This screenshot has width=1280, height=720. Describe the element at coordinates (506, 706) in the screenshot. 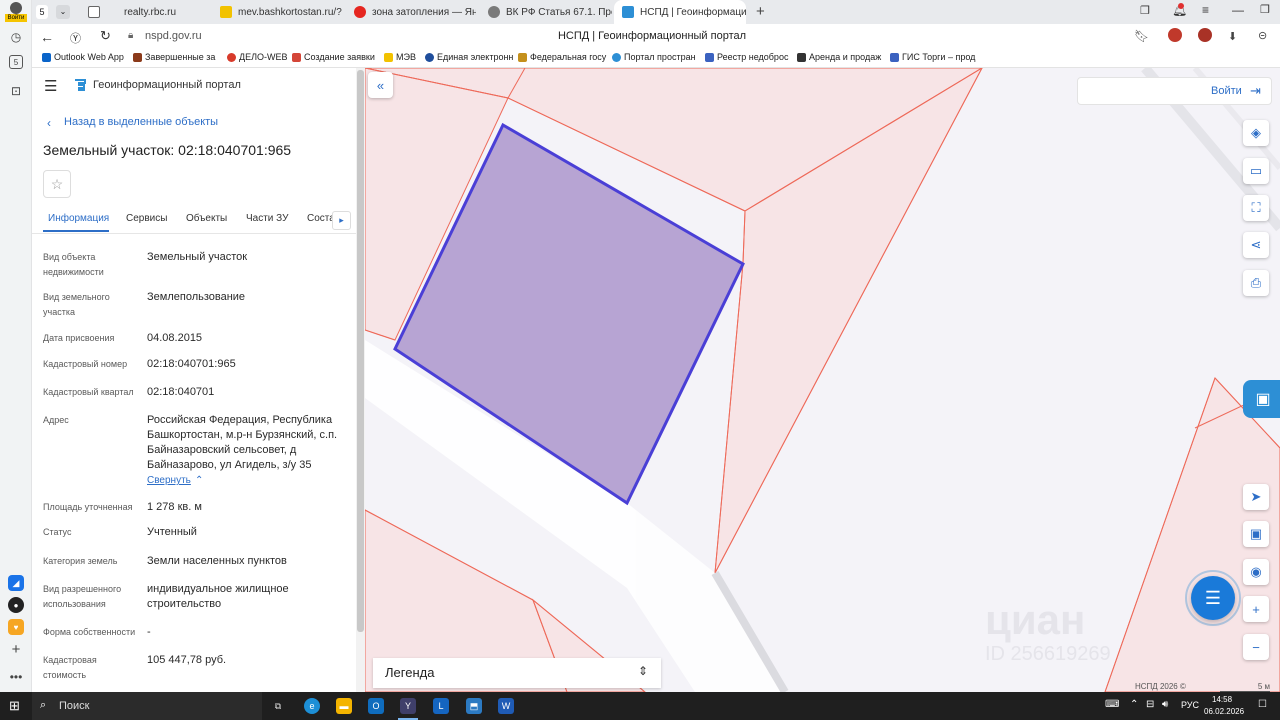

I see `word-icon: W` at that location.